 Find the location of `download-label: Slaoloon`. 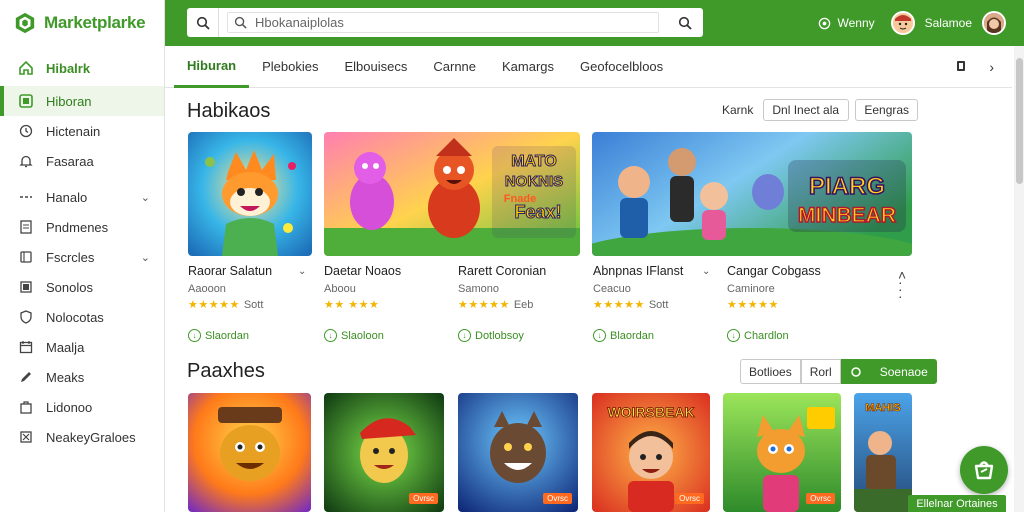

download-label: Slaoloon is located at coordinates (362, 335).